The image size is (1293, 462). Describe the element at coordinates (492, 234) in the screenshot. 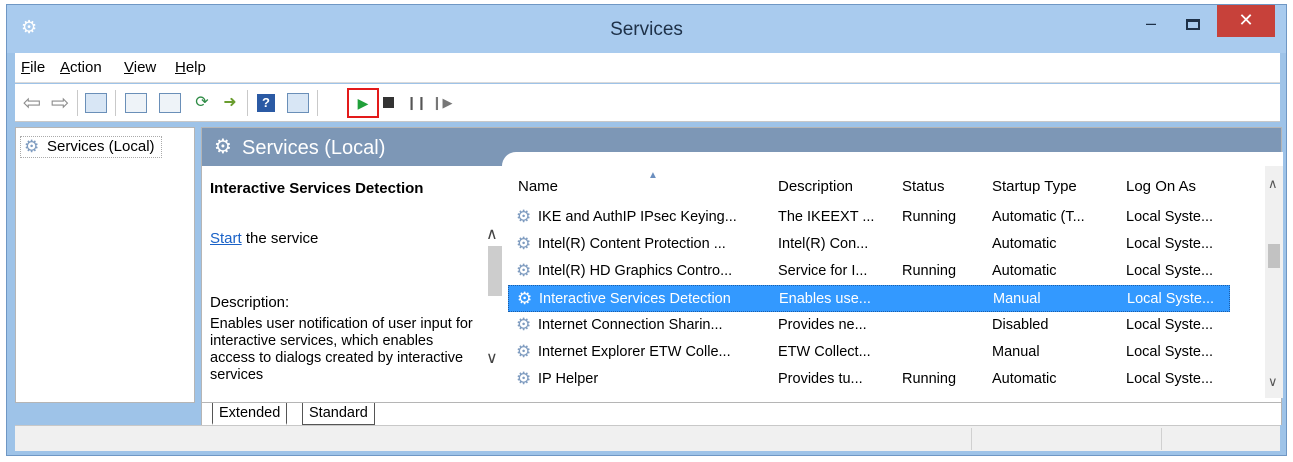

I see `chevron-up-icon: ∧` at that location.